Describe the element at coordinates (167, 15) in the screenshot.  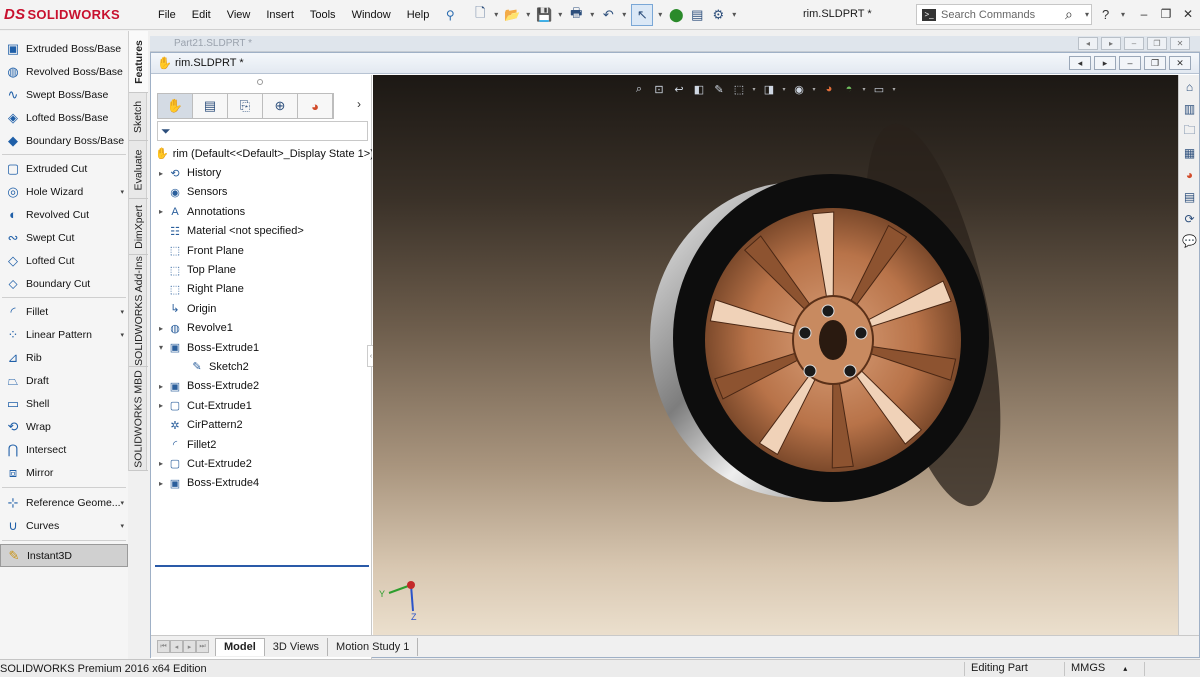
I see `menu-file: File` at that location.